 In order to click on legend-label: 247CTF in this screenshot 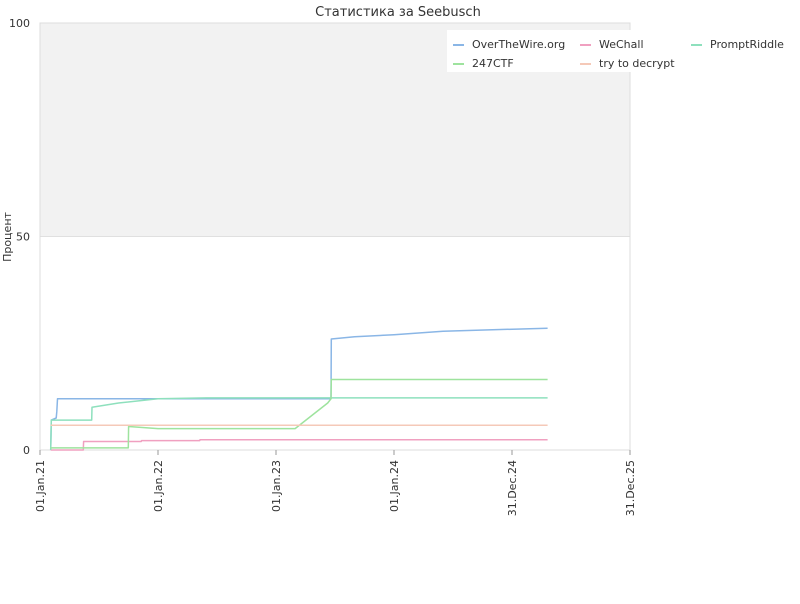, I will do `click(493, 63)`.